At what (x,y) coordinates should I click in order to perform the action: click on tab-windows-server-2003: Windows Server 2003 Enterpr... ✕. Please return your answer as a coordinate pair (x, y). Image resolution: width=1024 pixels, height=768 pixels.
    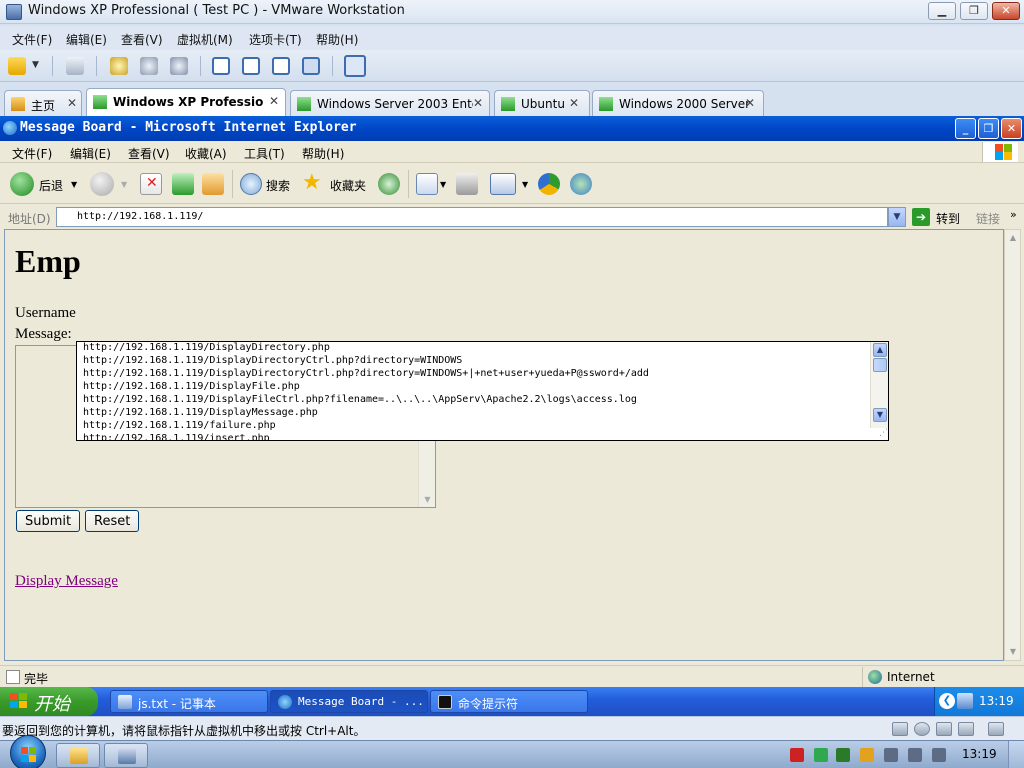
    Looking at the image, I should click on (390, 103).